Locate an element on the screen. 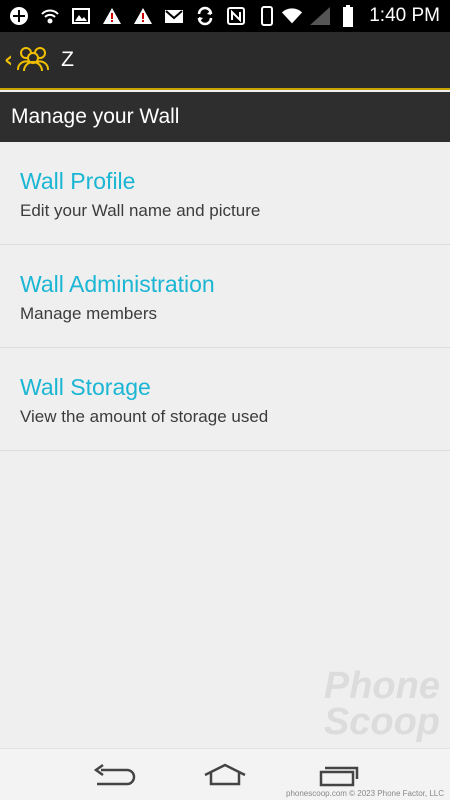  image-icon is located at coordinates (81, 16).